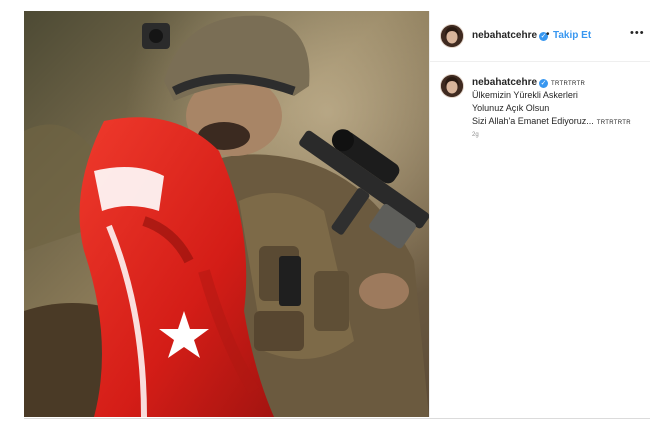 This screenshot has height=426, width=650. Describe the element at coordinates (568, 84) in the screenshot. I see `caption-tag: TRTRTRTR` at that location.